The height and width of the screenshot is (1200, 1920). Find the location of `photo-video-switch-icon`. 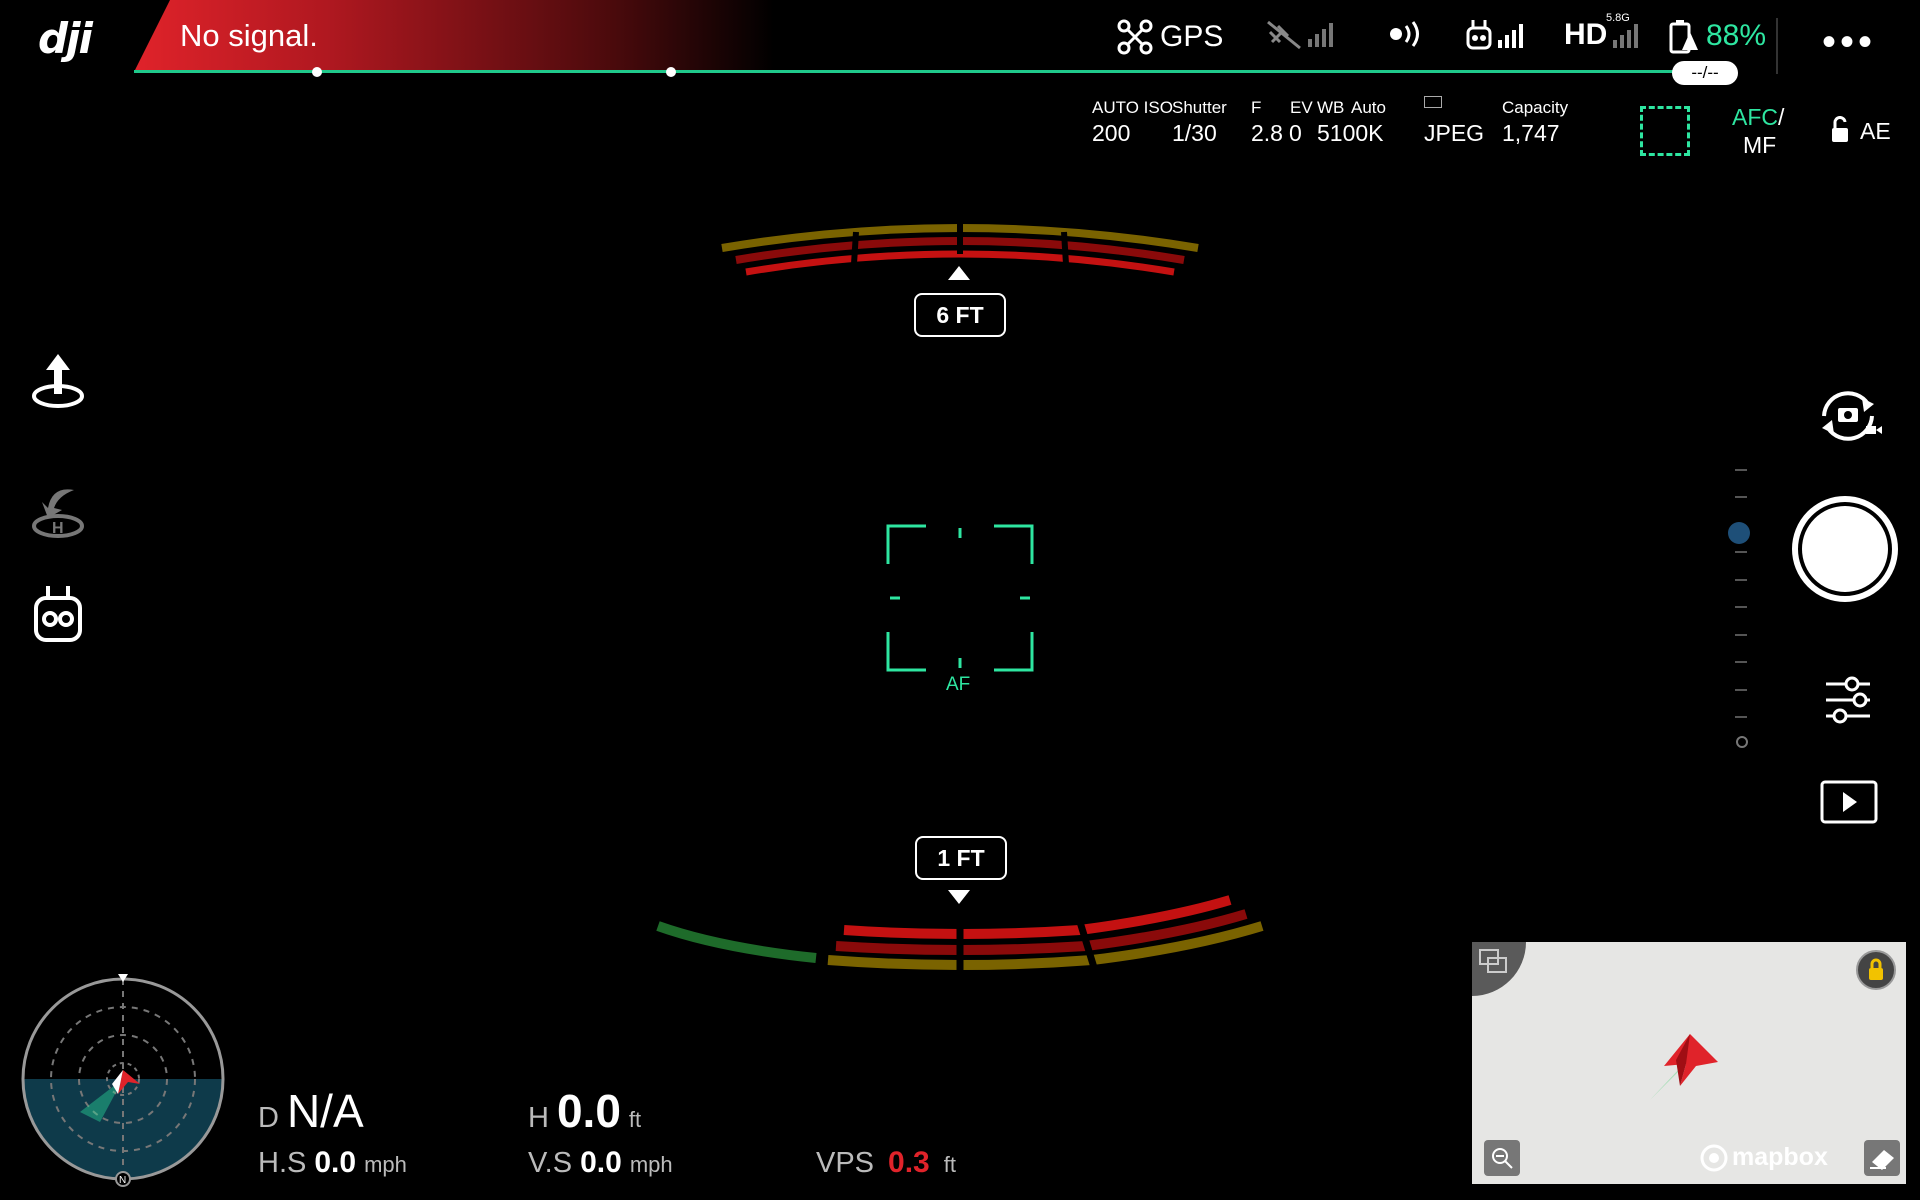

photo-video-switch-icon is located at coordinates (1848, 416).